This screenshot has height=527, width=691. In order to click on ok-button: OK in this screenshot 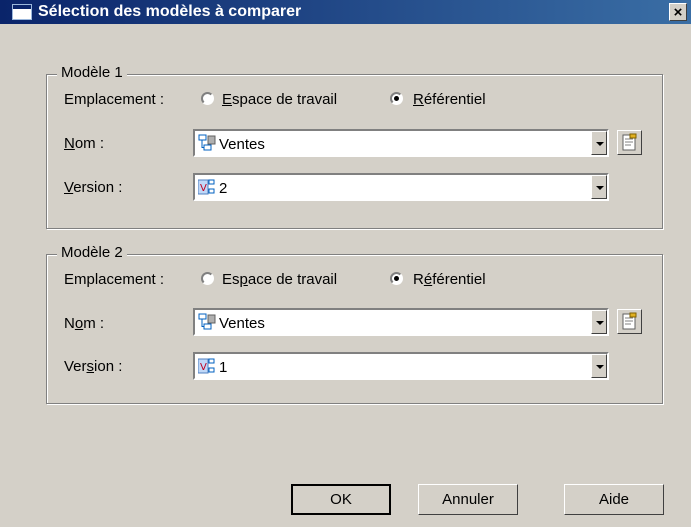, I will do `click(341, 499)`.